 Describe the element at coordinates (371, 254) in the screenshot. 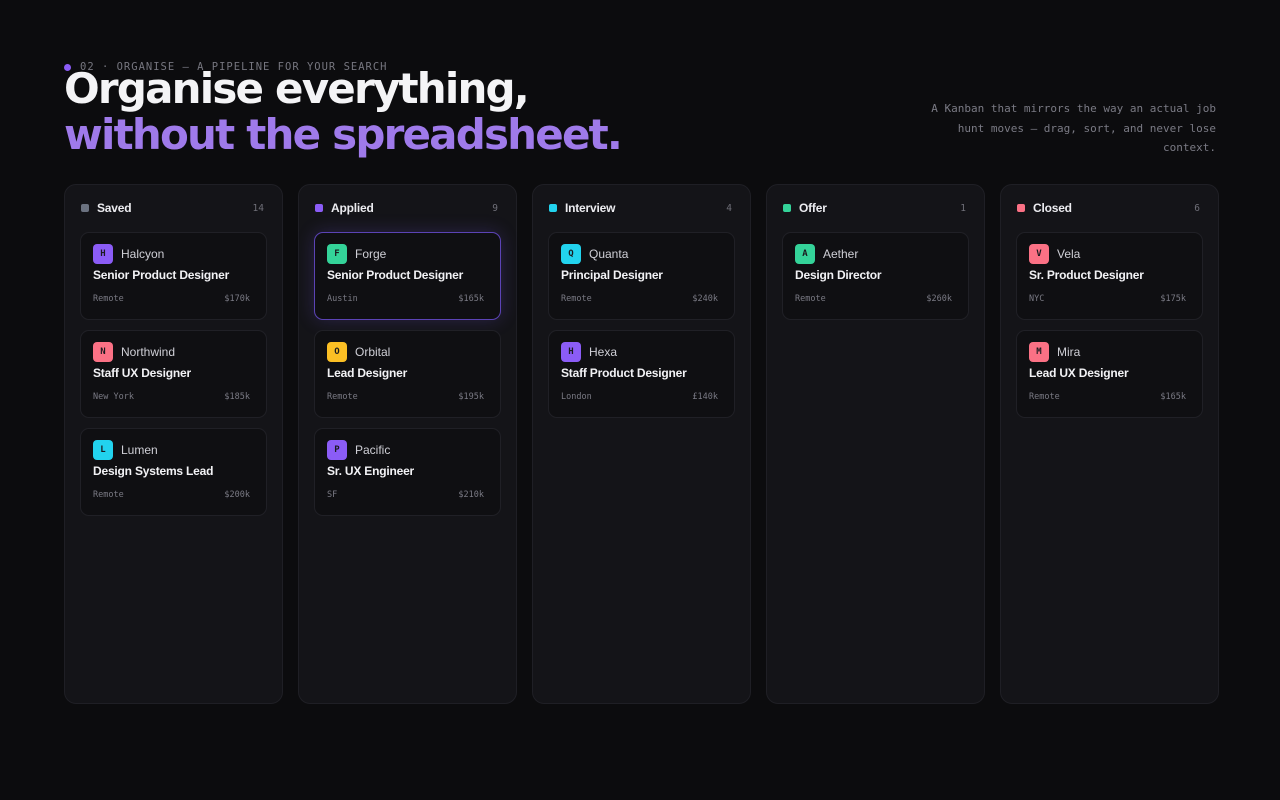

I see `company-name: Forge` at that location.